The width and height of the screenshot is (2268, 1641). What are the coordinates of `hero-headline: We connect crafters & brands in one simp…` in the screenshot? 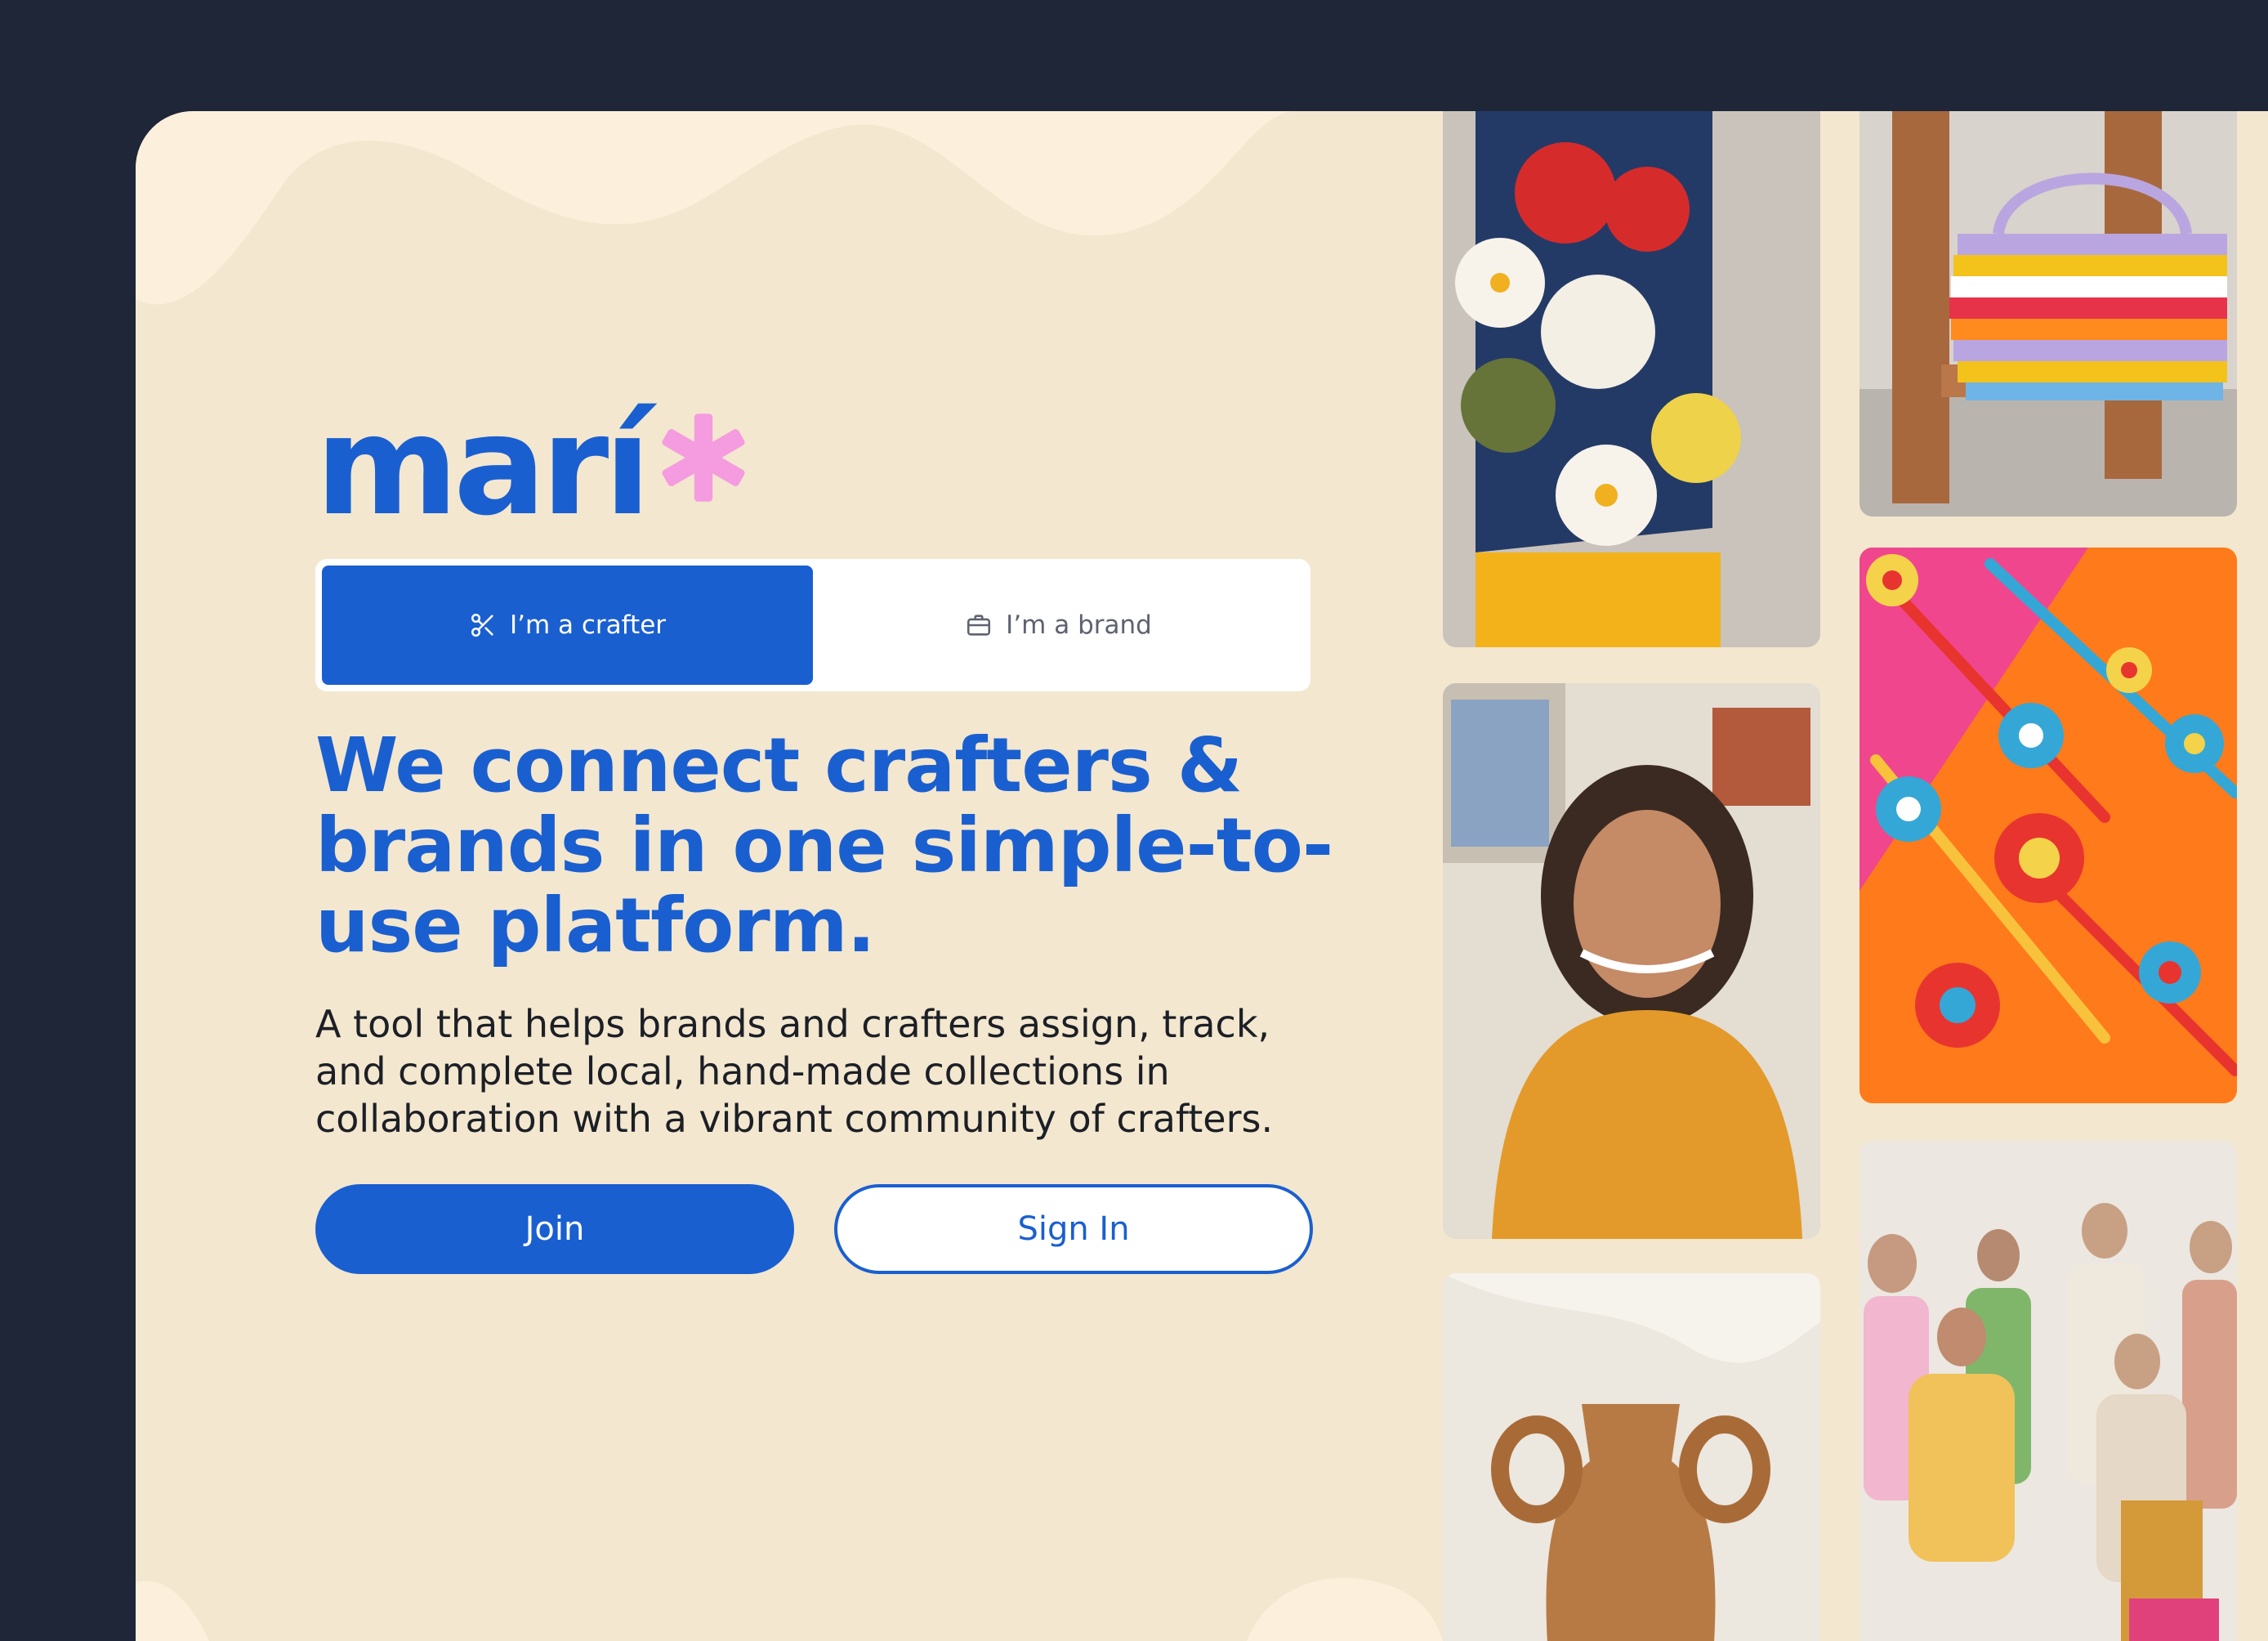 It's located at (824, 845).